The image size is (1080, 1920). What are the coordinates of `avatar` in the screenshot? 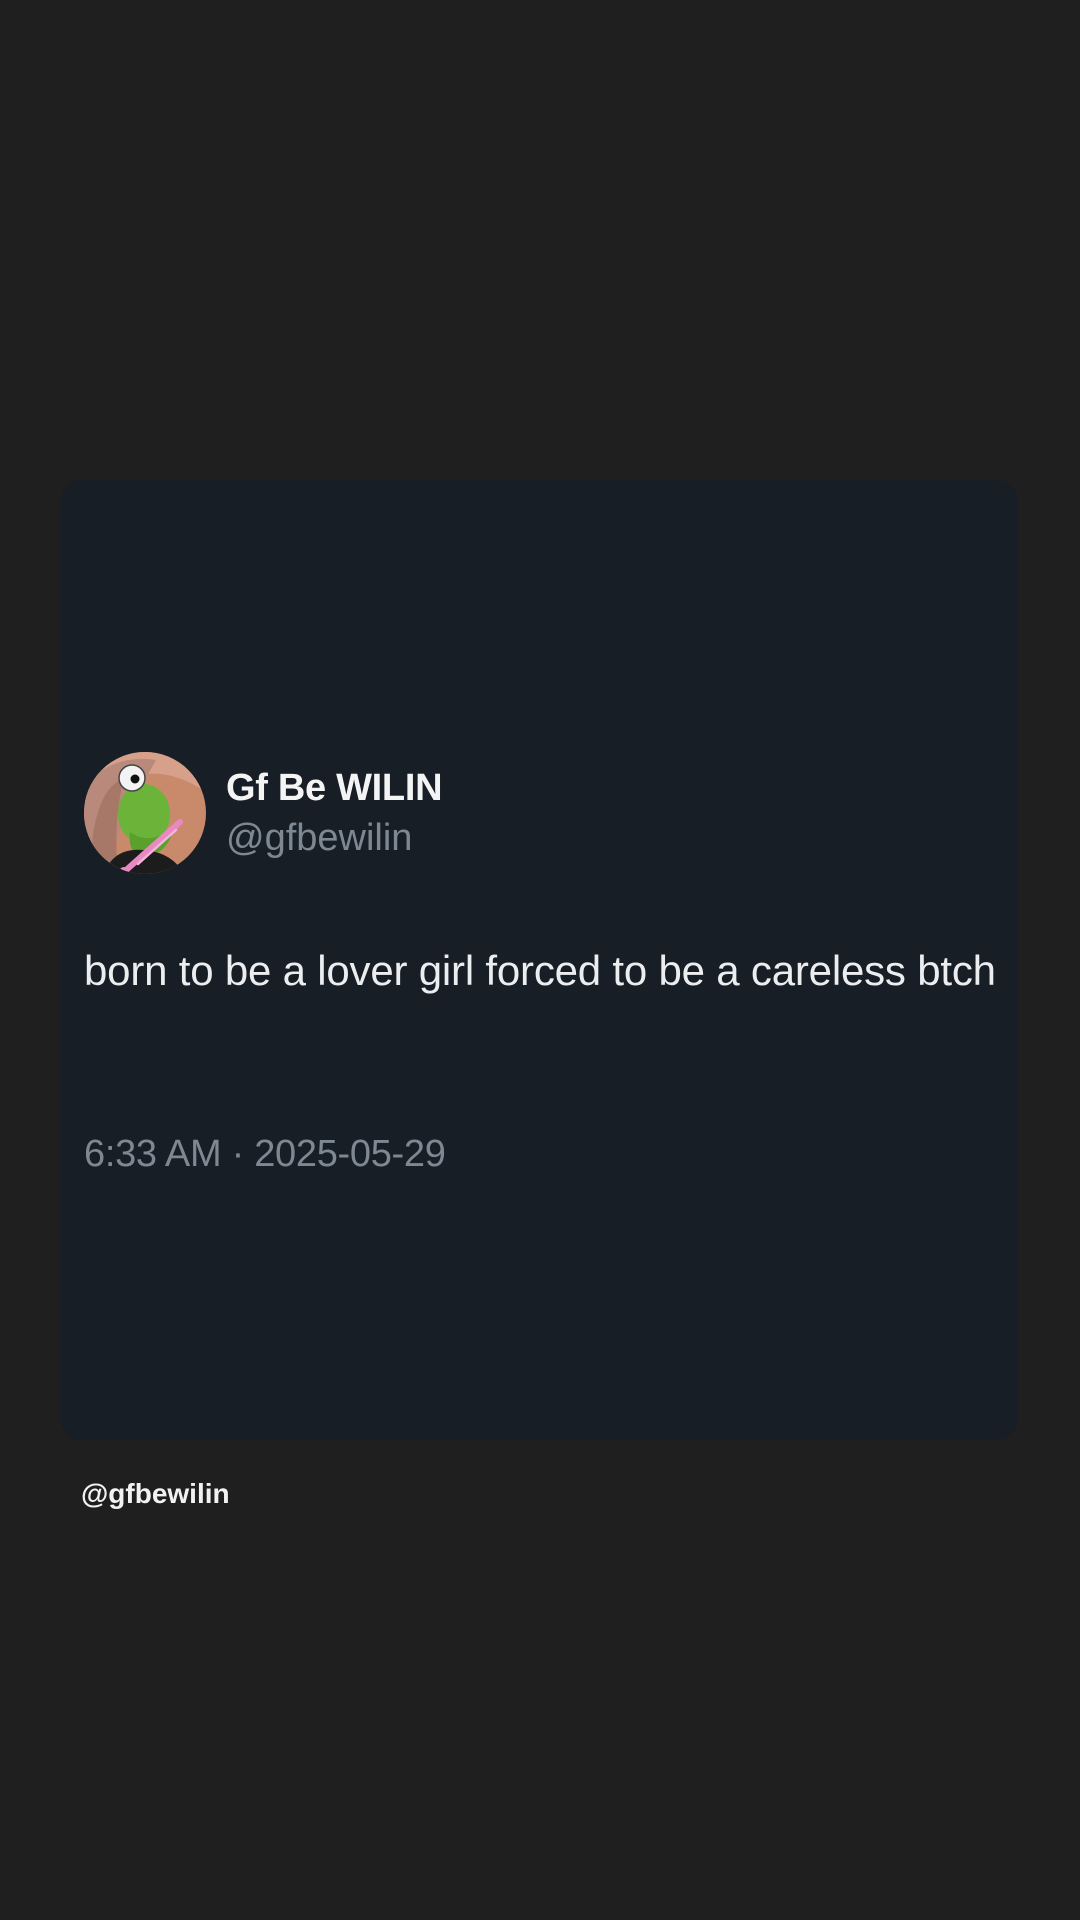 It's located at (145, 813).